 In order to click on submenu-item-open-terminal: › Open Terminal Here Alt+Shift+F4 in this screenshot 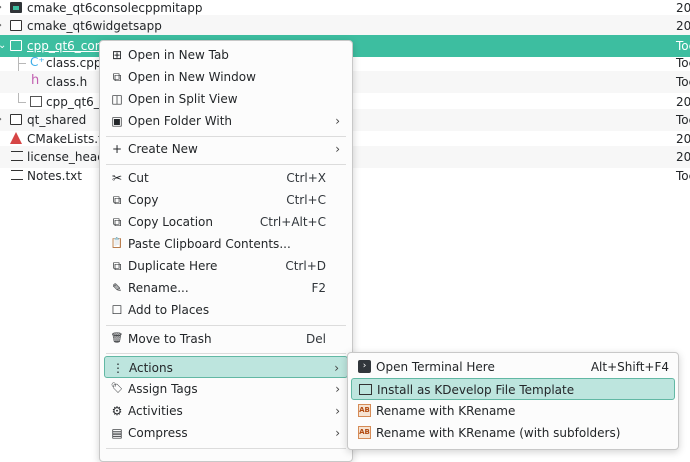, I will do `click(513, 367)`.